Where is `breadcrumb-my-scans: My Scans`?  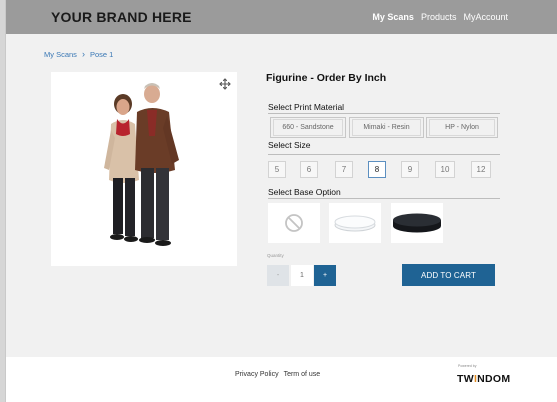 breadcrumb-my-scans: My Scans is located at coordinates (60, 54).